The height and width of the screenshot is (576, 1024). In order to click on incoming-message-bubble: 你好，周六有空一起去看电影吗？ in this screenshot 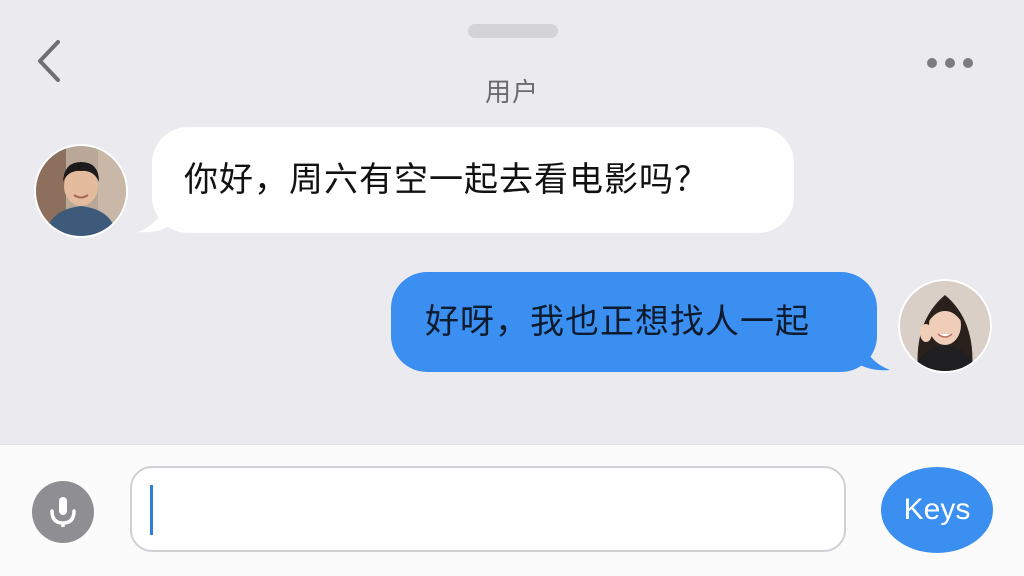, I will do `click(473, 180)`.